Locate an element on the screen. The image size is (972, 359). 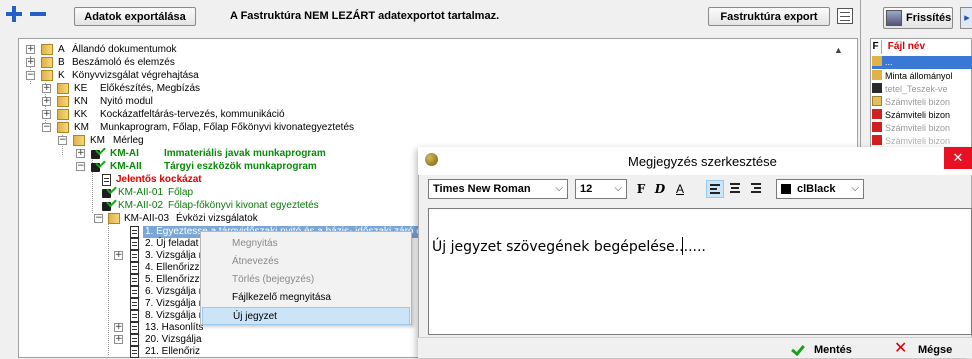
close-icon: ✕ is located at coordinates (958, 158).